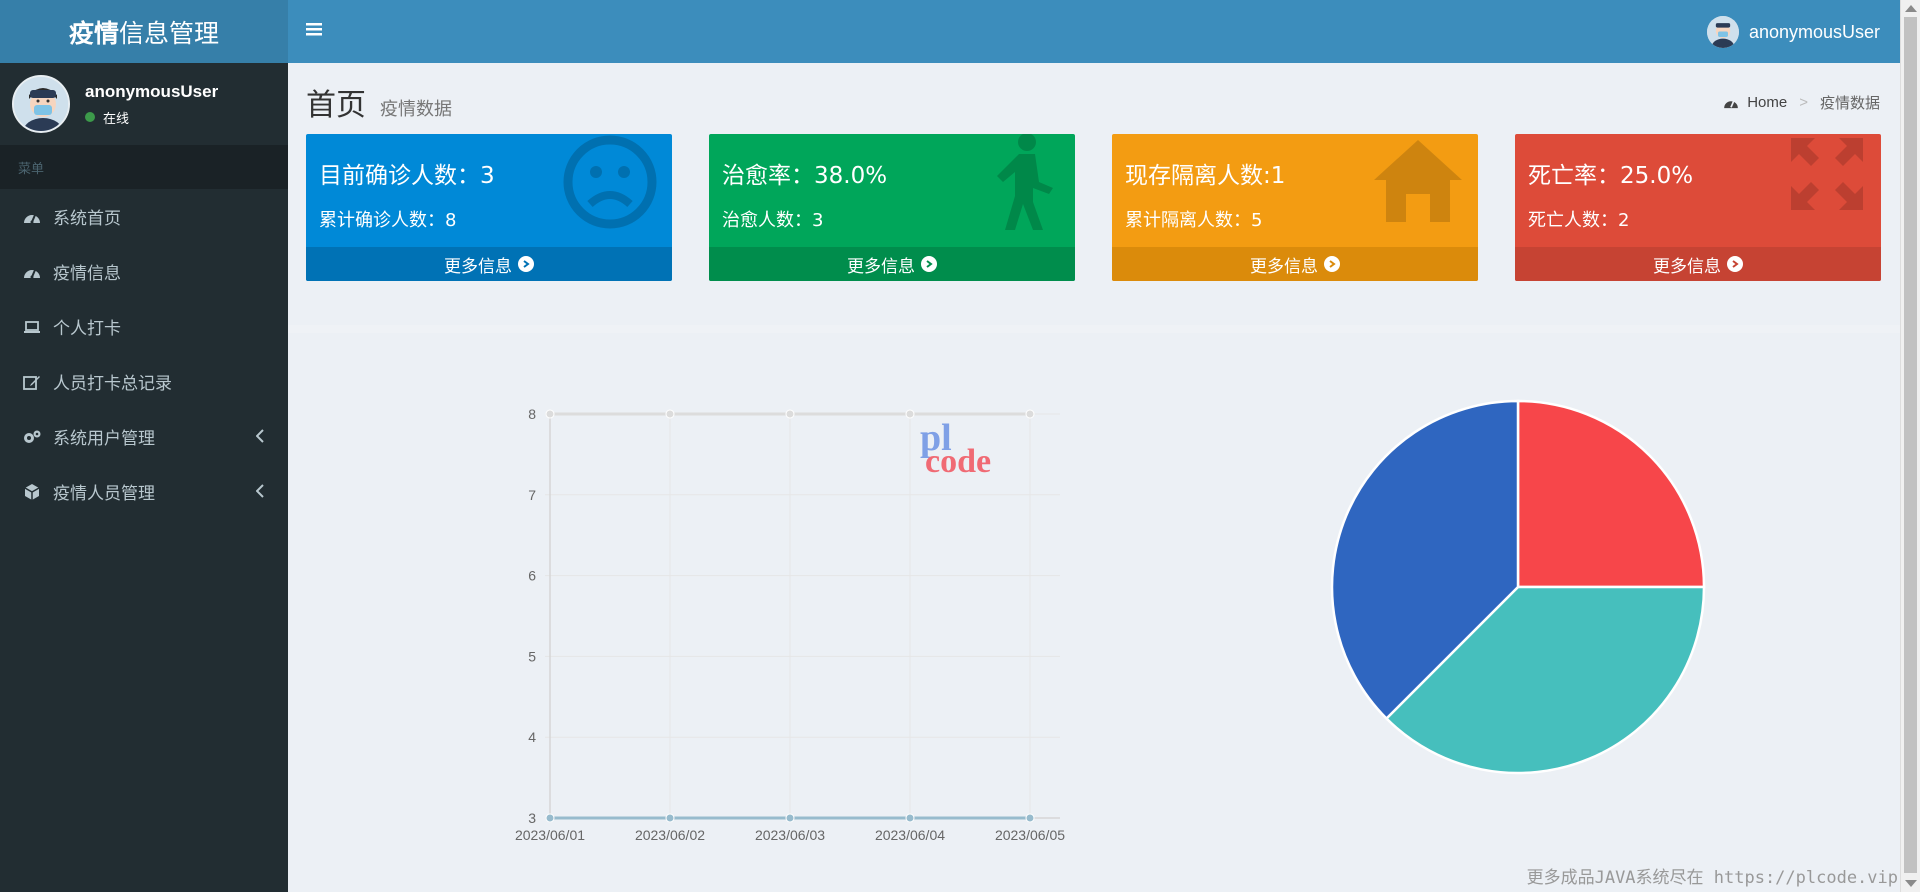  I want to click on death-rate-box: 死亡率：25.0% 死亡人数：2 更多信息, so click(1698, 207).